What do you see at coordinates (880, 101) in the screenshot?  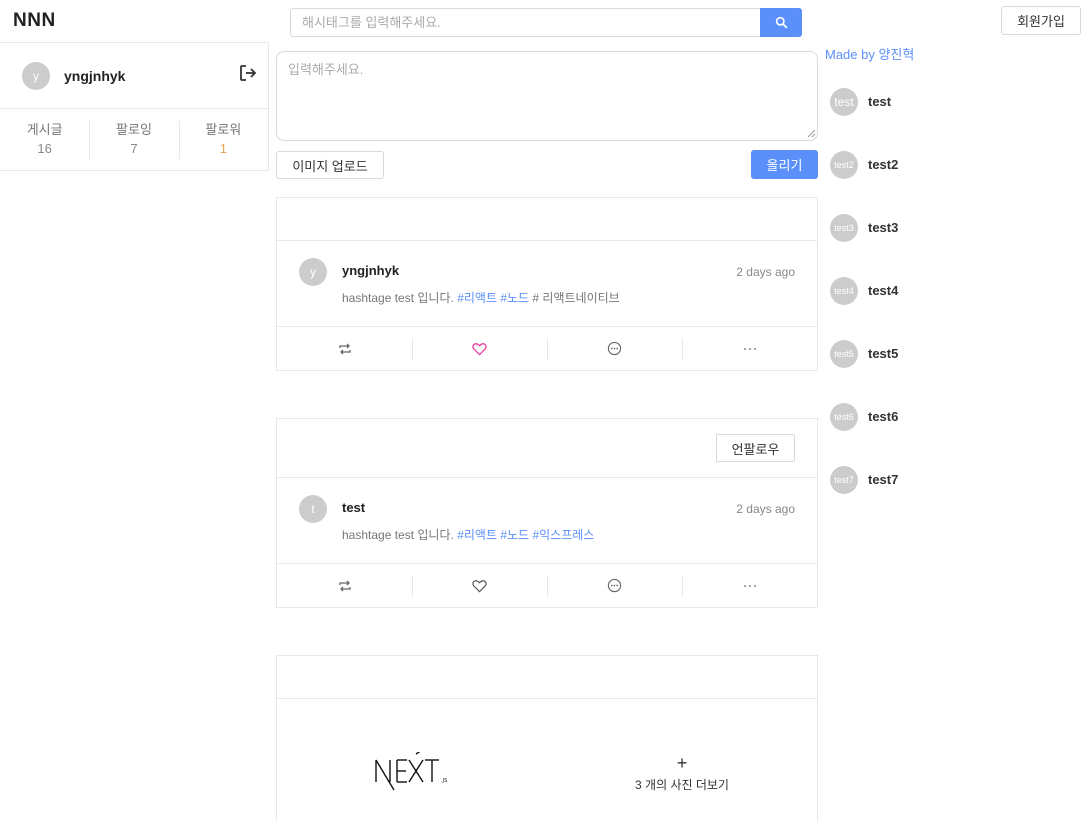 I see `user-name: test` at bounding box center [880, 101].